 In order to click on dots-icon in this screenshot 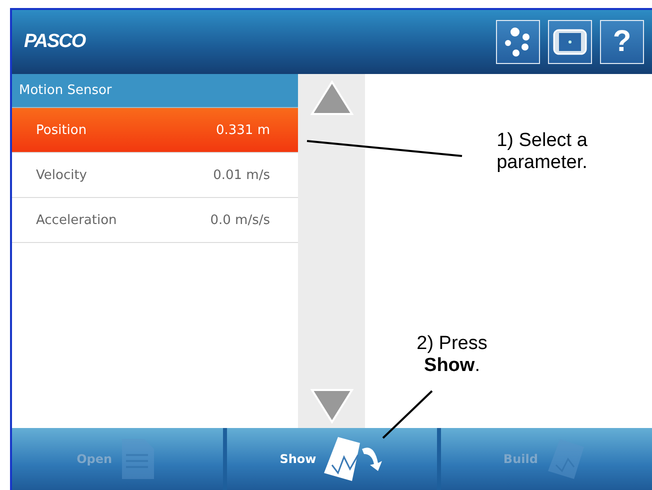, I will do `click(518, 42)`.